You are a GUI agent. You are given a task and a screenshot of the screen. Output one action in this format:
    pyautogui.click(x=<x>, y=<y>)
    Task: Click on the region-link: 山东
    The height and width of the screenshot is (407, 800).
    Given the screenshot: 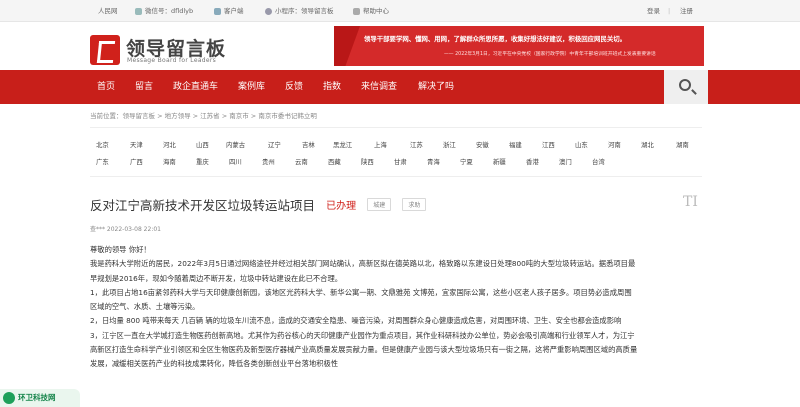 What is the action you would take?
    pyautogui.click(x=581, y=144)
    